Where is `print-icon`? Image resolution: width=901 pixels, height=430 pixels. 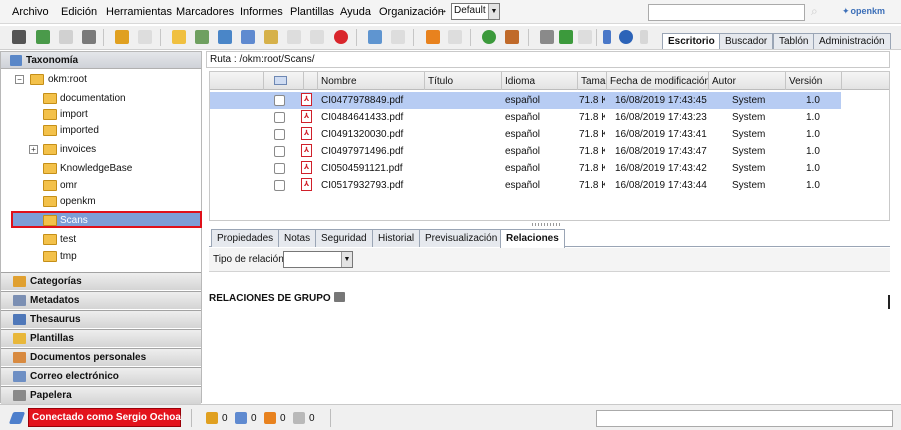 print-icon is located at coordinates (89, 37).